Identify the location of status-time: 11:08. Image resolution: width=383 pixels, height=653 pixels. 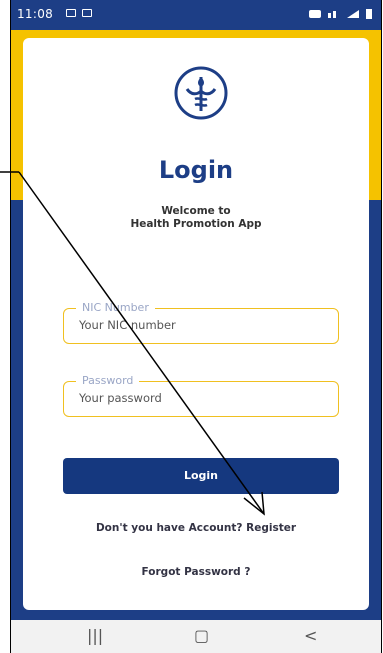
(35, 14).